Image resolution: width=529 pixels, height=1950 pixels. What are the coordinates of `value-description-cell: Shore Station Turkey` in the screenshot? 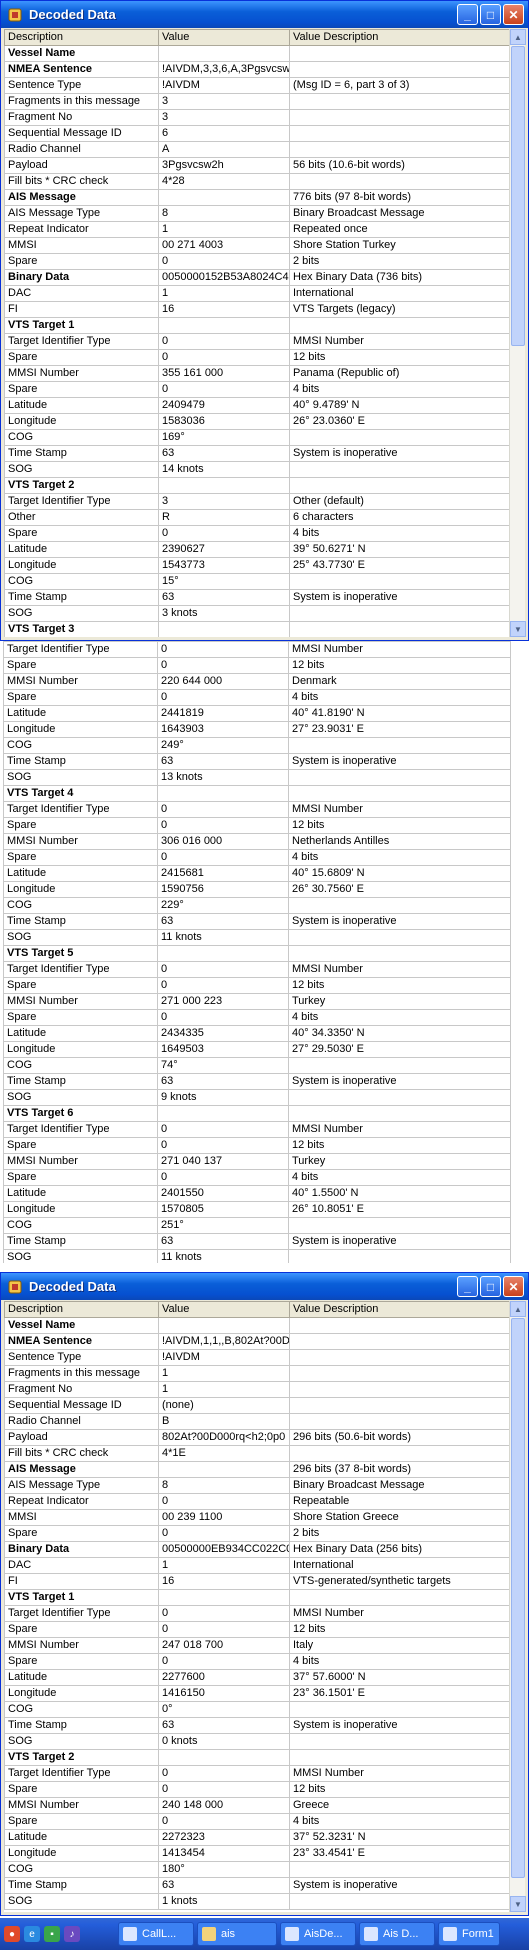 It's located at (399, 245).